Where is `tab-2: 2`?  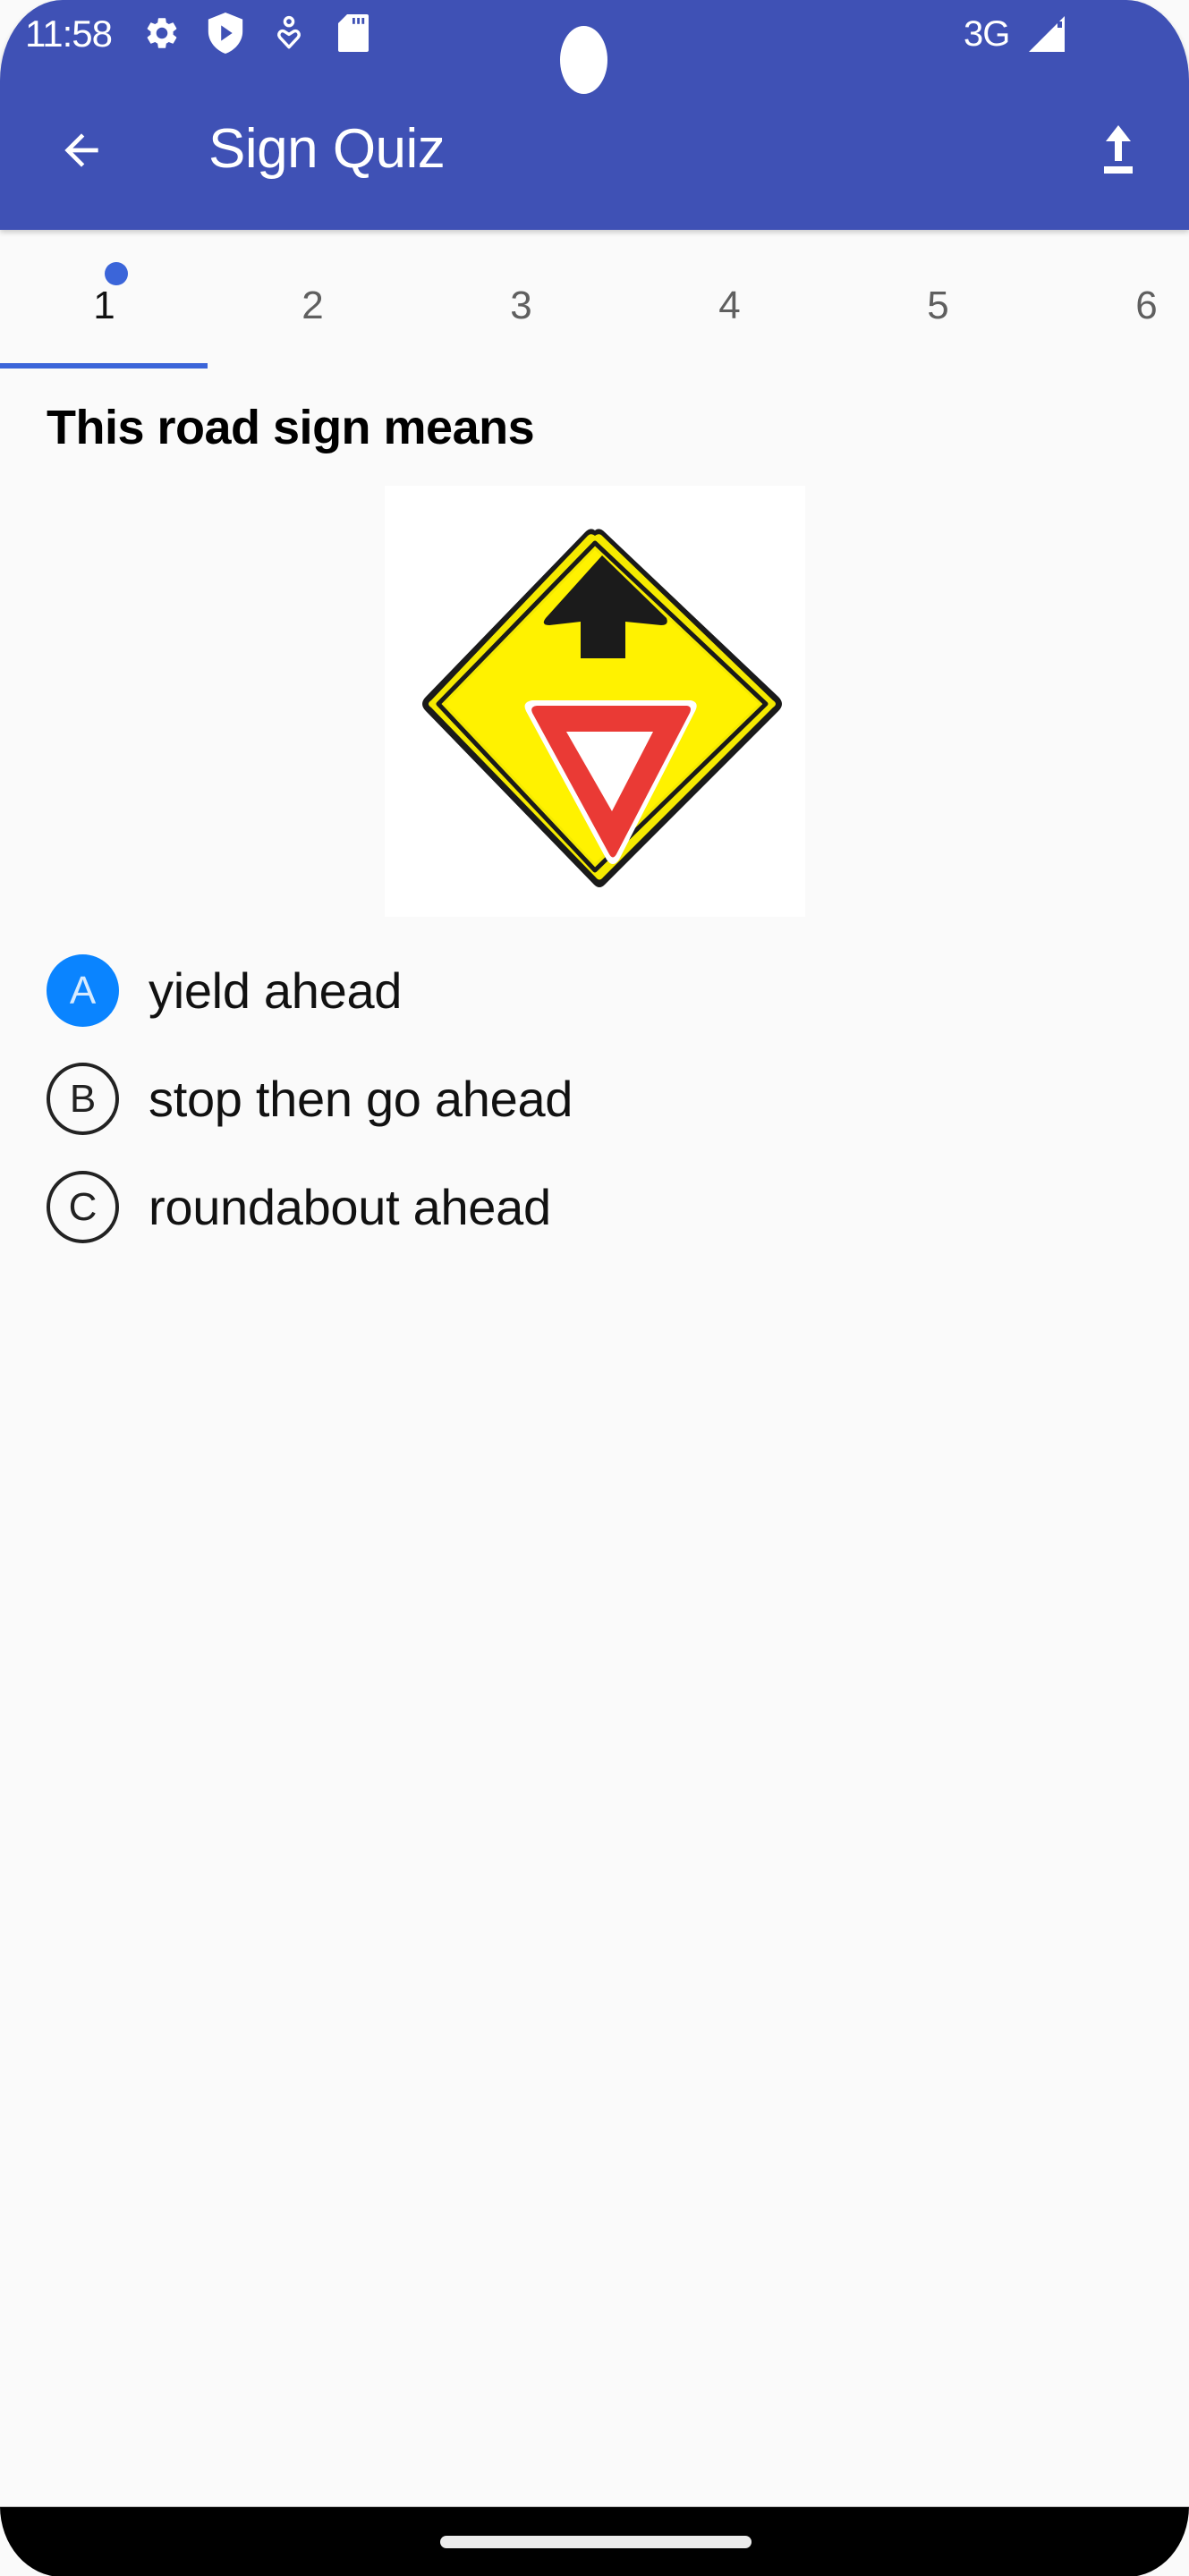 tab-2: 2 is located at coordinates (312, 299).